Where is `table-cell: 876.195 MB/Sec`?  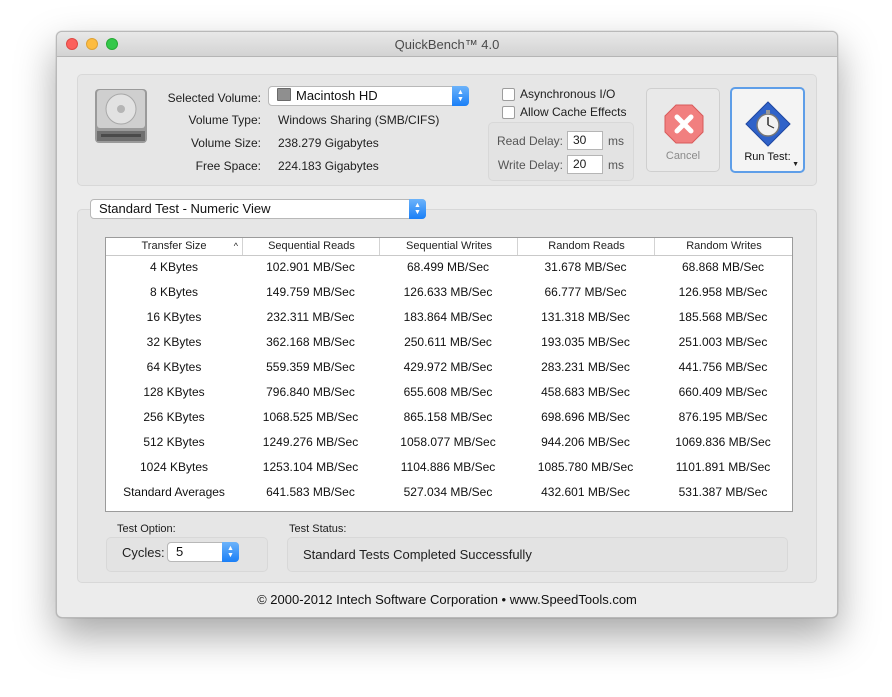 table-cell: 876.195 MB/Sec is located at coordinates (723, 417).